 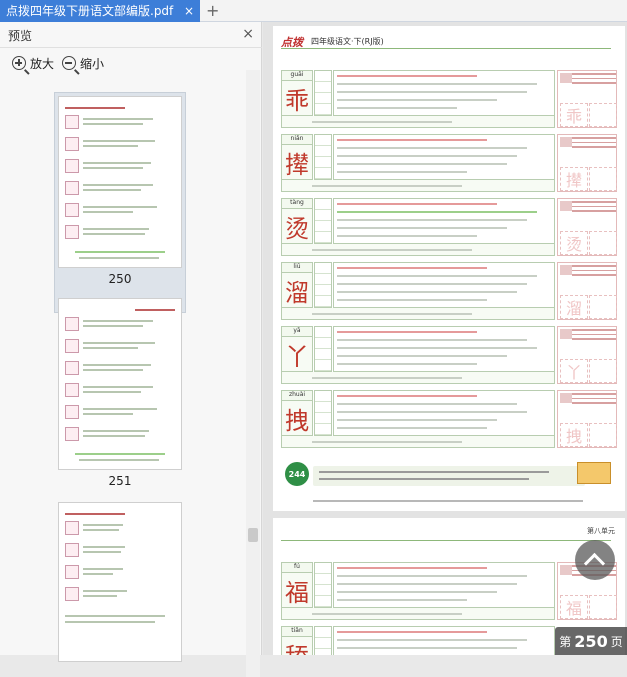 I want to click on page-header: 点拨 四年级语文·下(RJ版), so click(x=446, y=42).